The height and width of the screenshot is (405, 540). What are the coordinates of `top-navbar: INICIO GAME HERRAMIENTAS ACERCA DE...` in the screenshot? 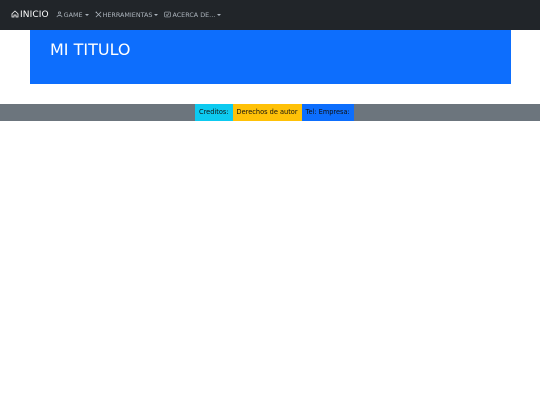 It's located at (270, 15).